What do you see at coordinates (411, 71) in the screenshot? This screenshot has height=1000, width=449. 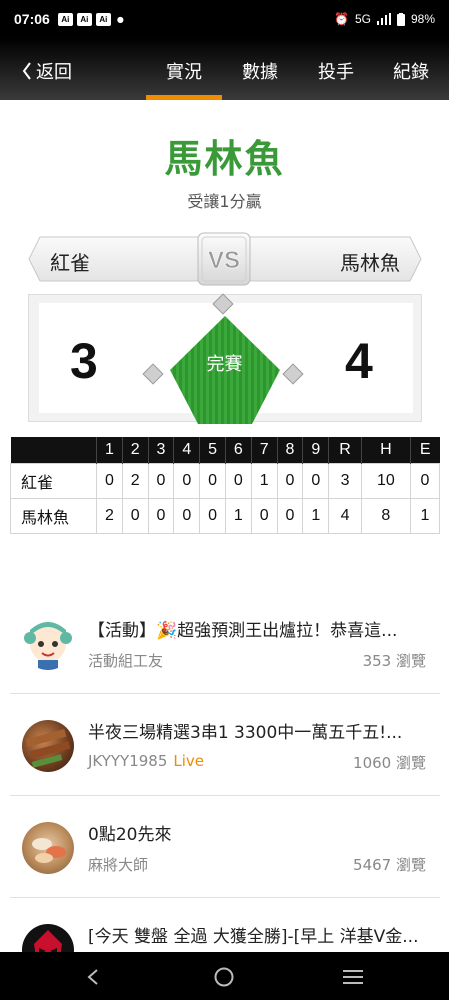 I see `tab-records: 紀錄` at bounding box center [411, 71].